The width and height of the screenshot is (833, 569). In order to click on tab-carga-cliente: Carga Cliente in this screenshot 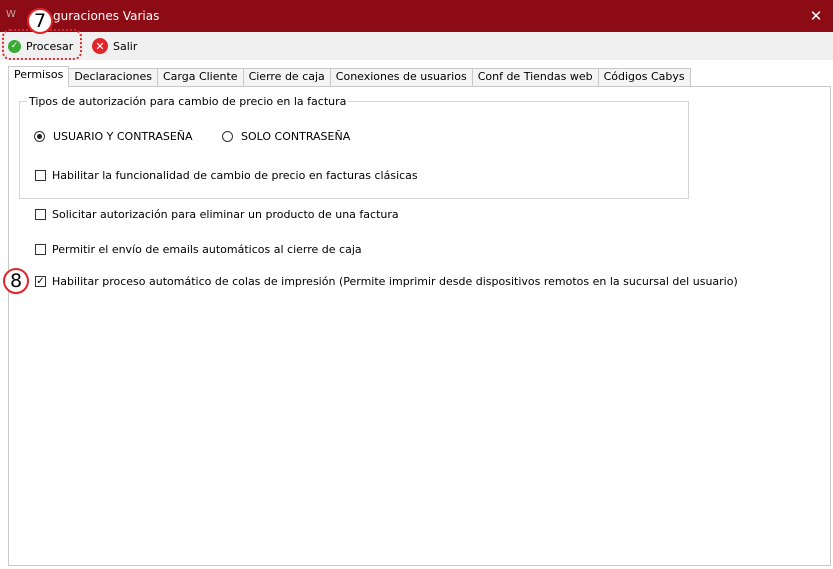, I will do `click(200, 77)`.